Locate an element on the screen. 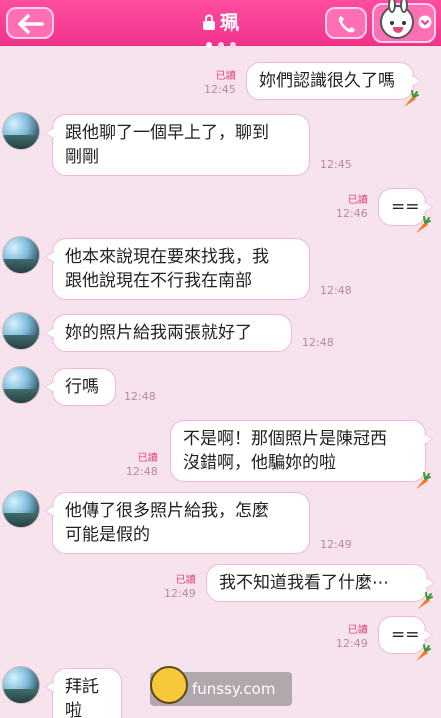 This screenshot has height=718, width=441. watermark-text: funssy.com is located at coordinates (234, 689).